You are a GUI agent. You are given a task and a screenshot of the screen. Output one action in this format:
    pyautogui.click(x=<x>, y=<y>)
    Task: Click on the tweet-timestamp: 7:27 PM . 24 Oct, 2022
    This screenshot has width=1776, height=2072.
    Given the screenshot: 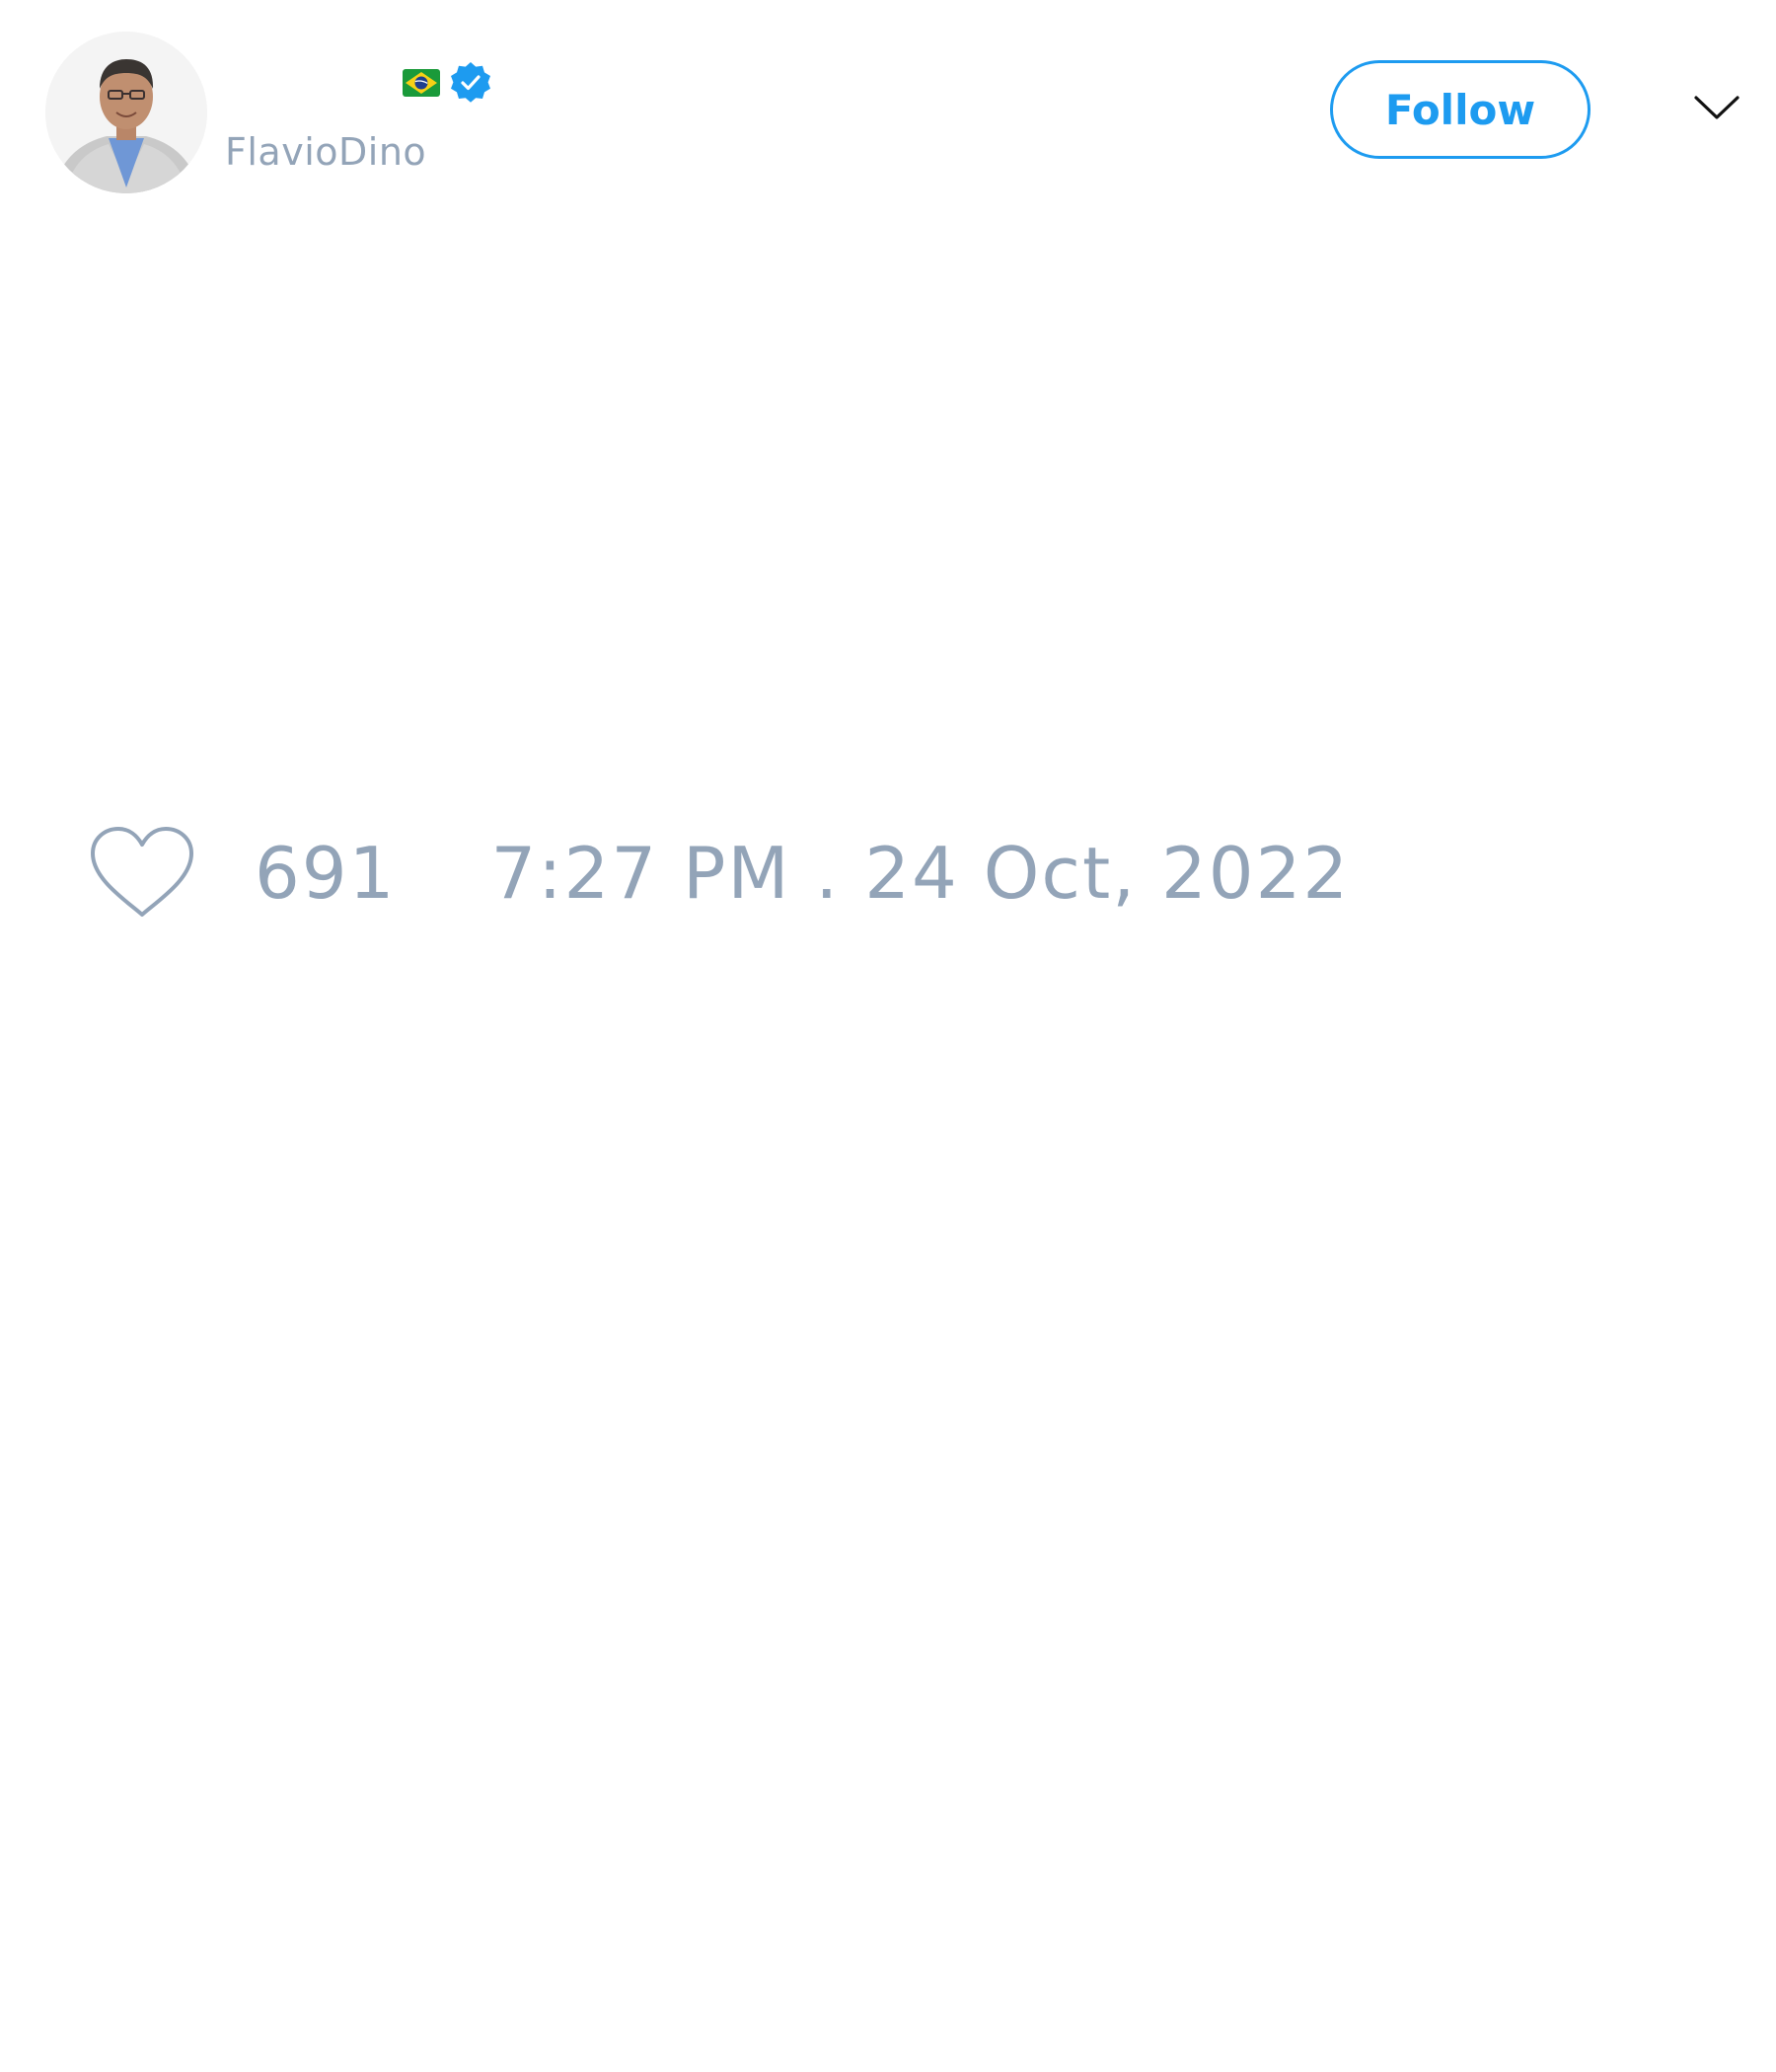 What is the action you would take?
    pyautogui.click(x=920, y=874)
    